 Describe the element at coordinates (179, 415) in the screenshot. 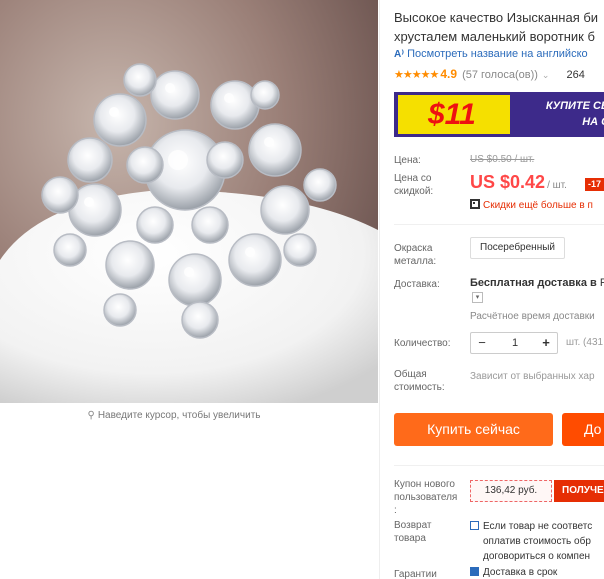

I see `zoom-hint-text: Наведите курсор, чтобы увеличить` at that location.